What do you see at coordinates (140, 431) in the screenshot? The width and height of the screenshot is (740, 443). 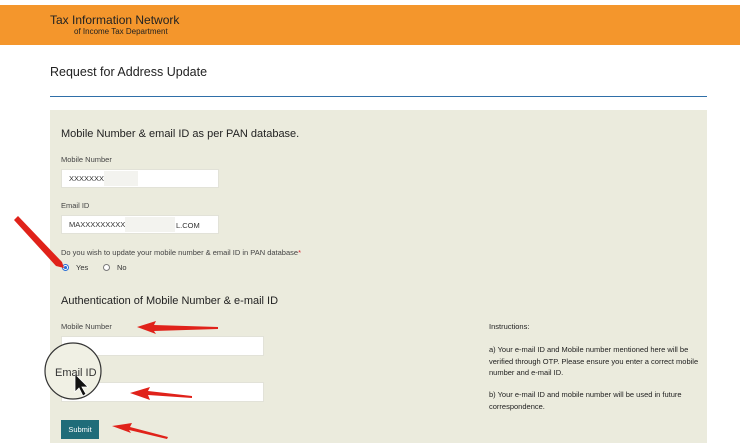 I see `annotation-arrow-submit` at bounding box center [140, 431].